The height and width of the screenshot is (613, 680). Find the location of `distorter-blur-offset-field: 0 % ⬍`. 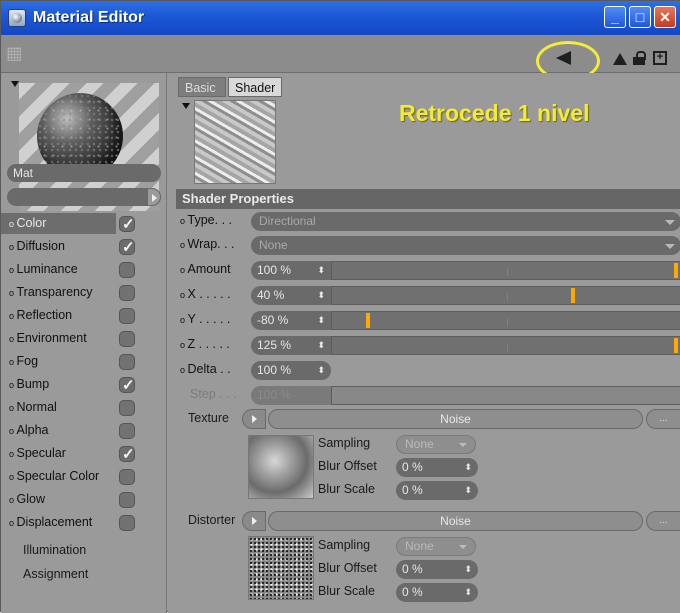

distorter-blur-offset-field: 0 % ⬍ is located at coordinates (437, 569).